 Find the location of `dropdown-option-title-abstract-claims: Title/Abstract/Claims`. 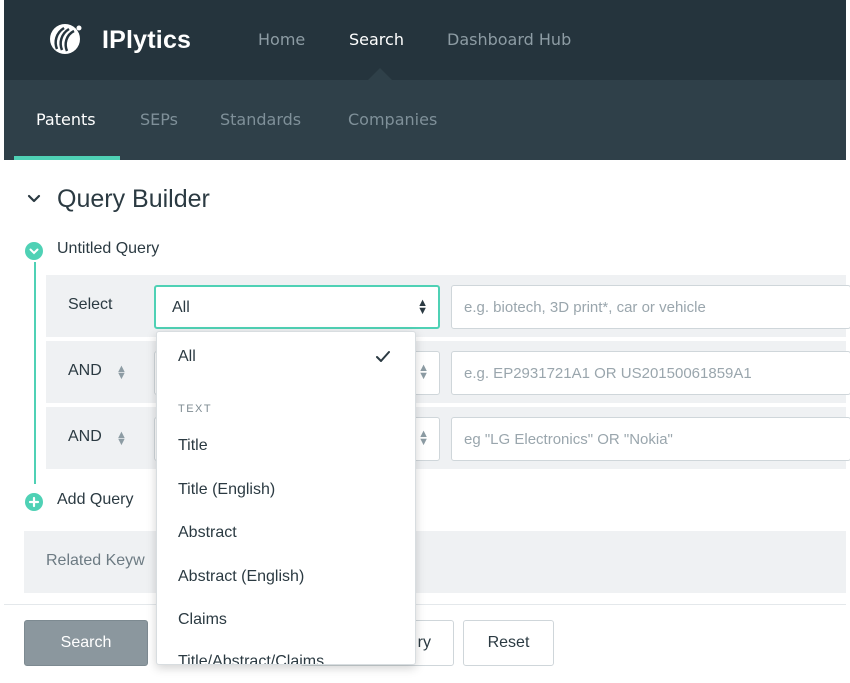

dropdown-option-title-abstract-claims: Title/Abstract/Claims is located at coordinates (251, 658).